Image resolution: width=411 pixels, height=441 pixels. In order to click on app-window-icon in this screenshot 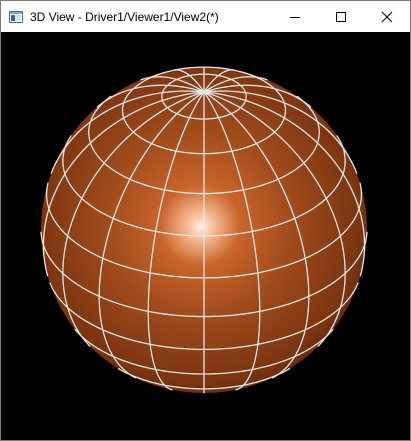, I will do `click(16, 17)`.